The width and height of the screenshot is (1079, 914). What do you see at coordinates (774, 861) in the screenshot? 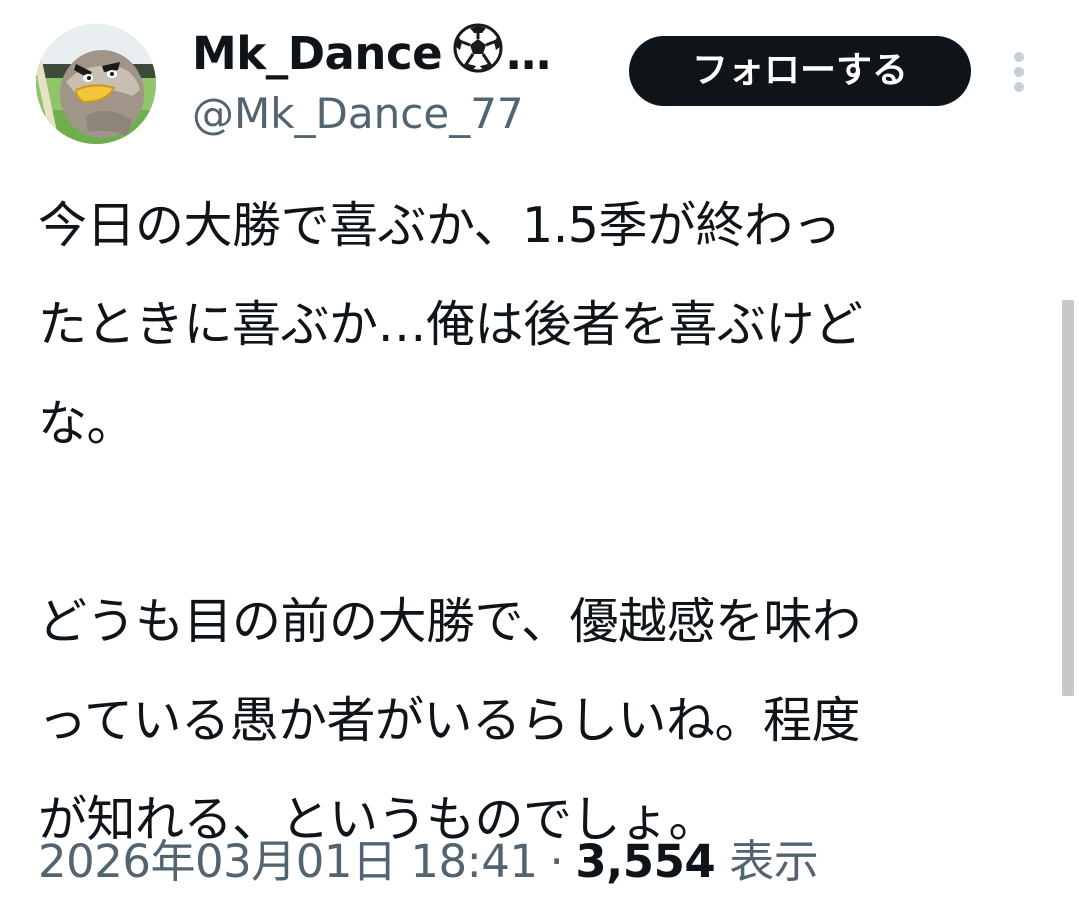
I see `view-count-label: 表示` at bounding box center [774, 861].